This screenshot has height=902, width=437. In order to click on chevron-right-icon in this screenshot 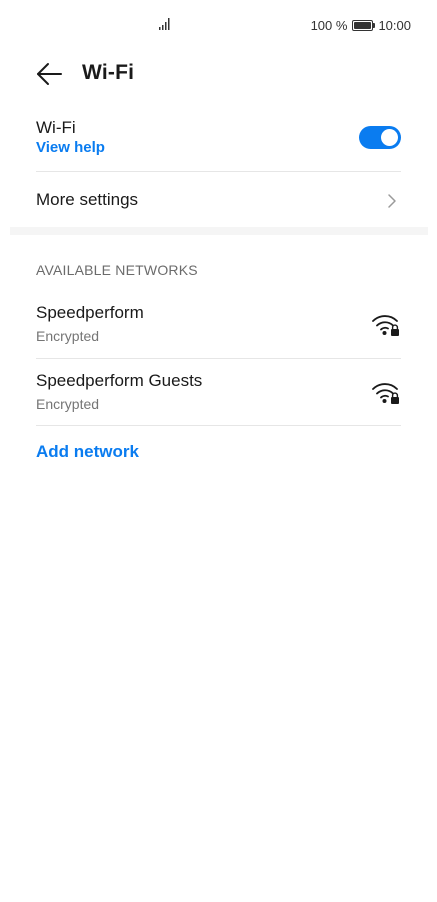, I will do `click(392, 201)`.